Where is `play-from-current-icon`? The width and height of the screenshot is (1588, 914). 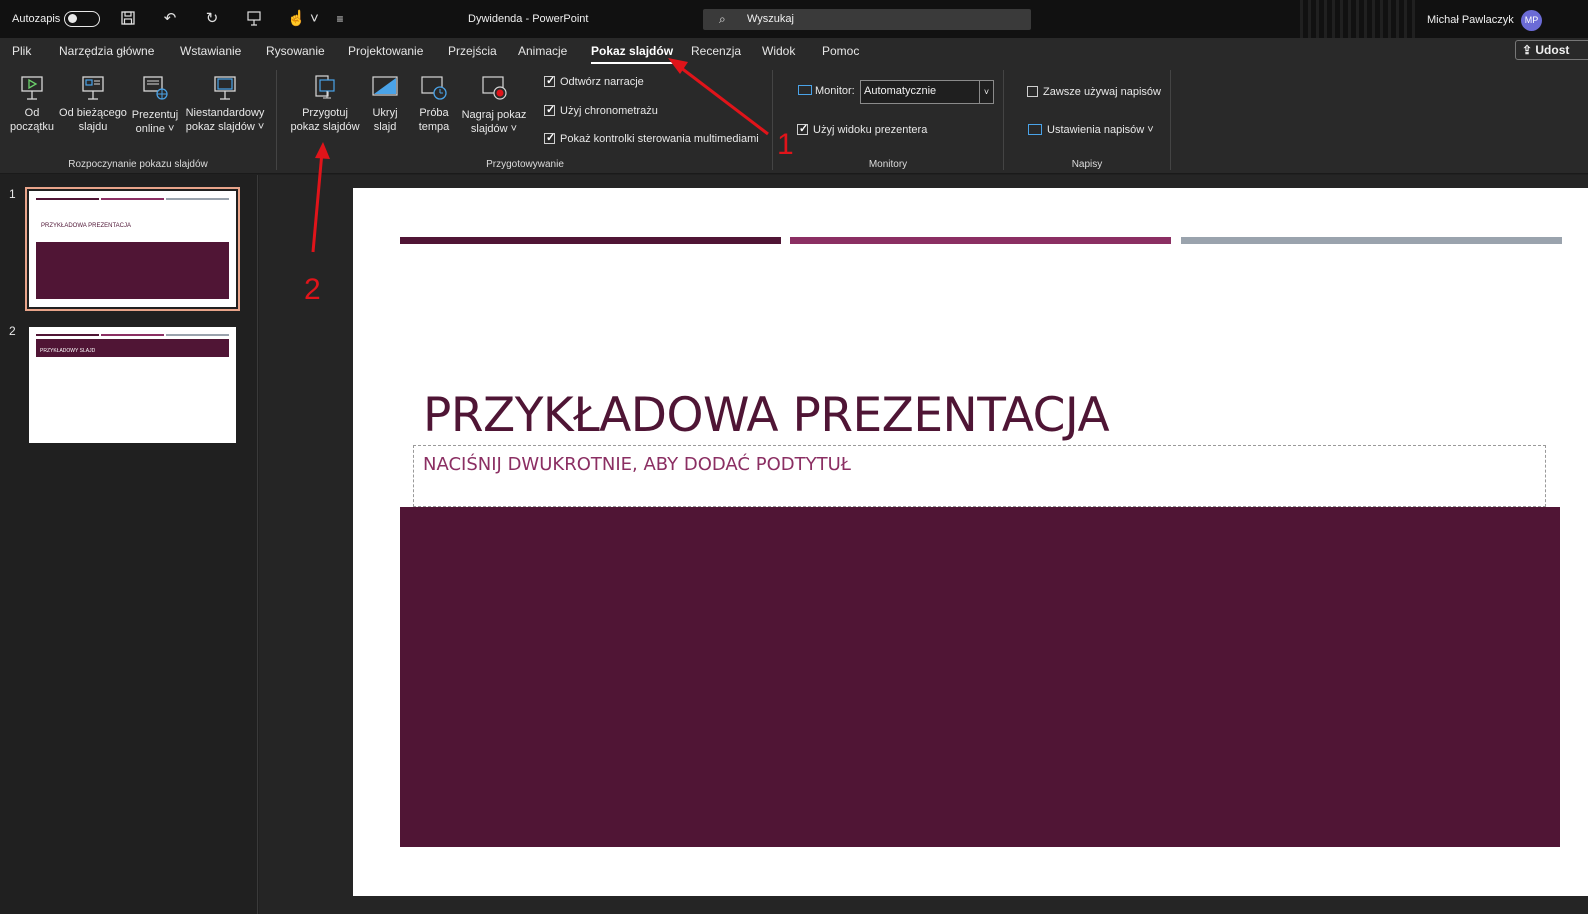 play-from-current-icon is located at coordinates (93, 88).